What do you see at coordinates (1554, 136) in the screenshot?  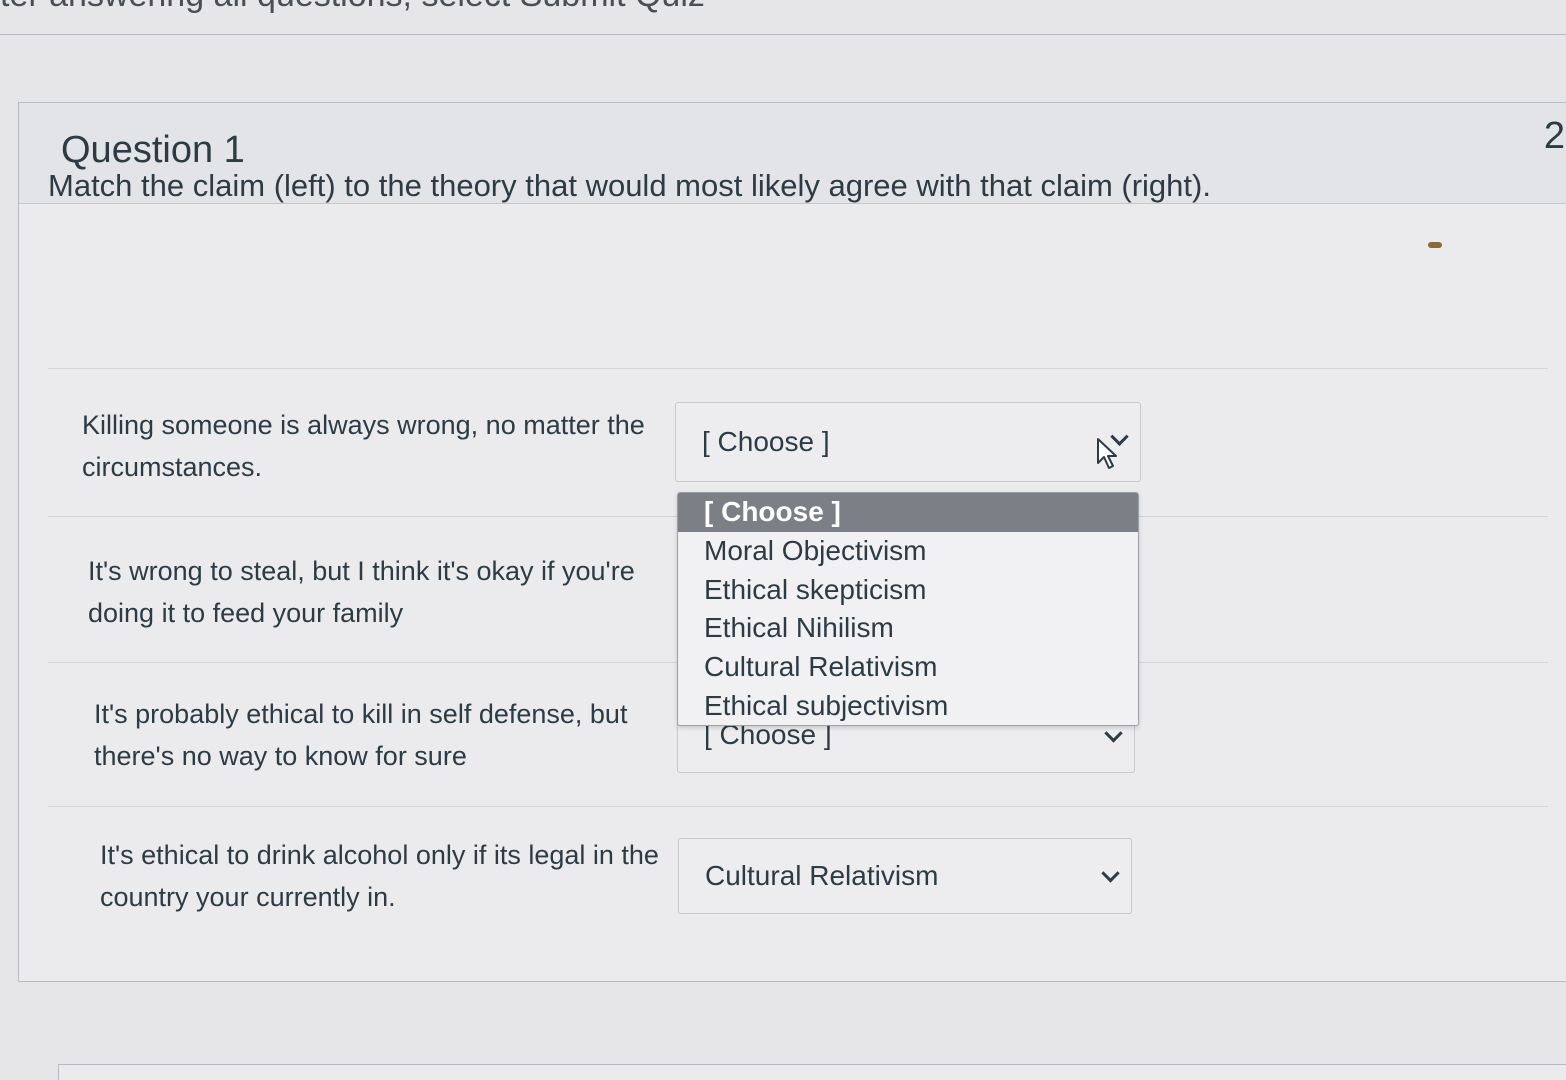 I see `question-points: 2` at bounding box center [1554, 136].